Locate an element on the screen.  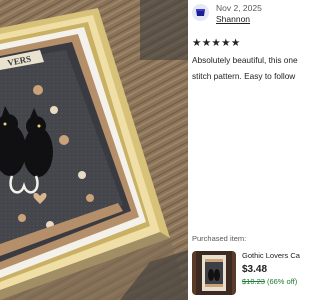
review-date: Nov 2, 2025 is located at coordinates (239, 8).